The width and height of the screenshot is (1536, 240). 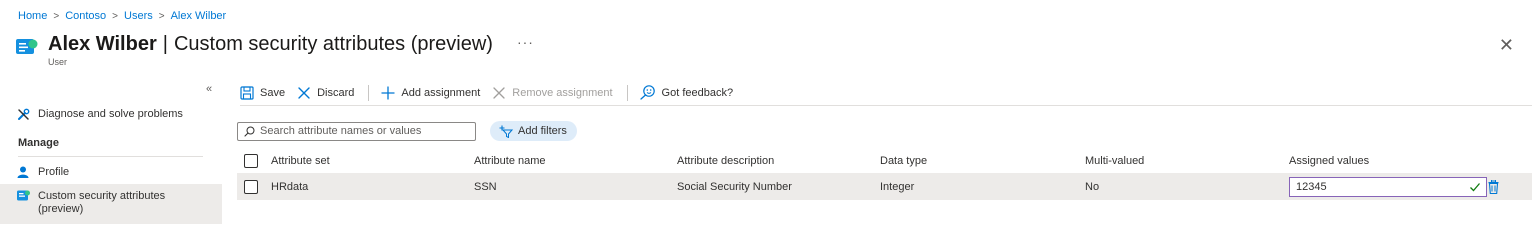 What do you see at coordinates (247, 92) in the screenshot?
I see `save-icon` at bounding box center [247, 92].